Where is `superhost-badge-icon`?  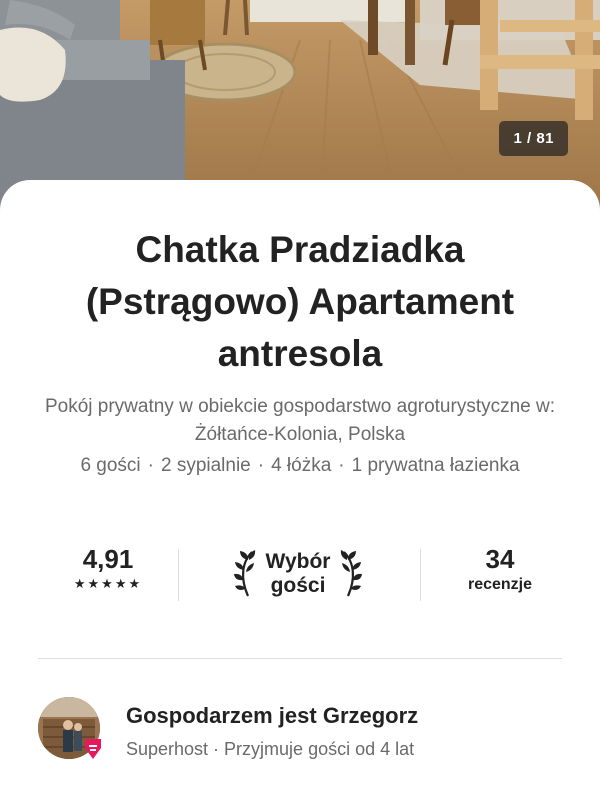
superhost-badge-icon is located at coordinates (93, 749).